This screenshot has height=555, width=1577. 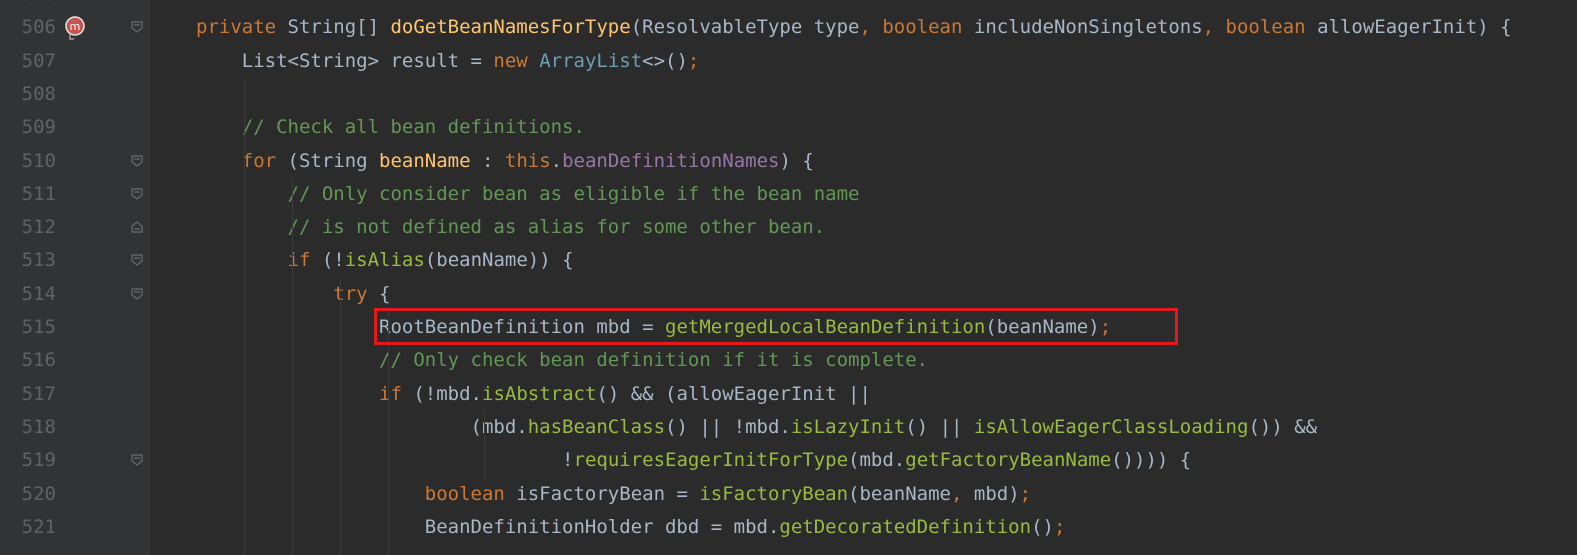 I want to click on code-token: (String, so click(x=328, y=160).